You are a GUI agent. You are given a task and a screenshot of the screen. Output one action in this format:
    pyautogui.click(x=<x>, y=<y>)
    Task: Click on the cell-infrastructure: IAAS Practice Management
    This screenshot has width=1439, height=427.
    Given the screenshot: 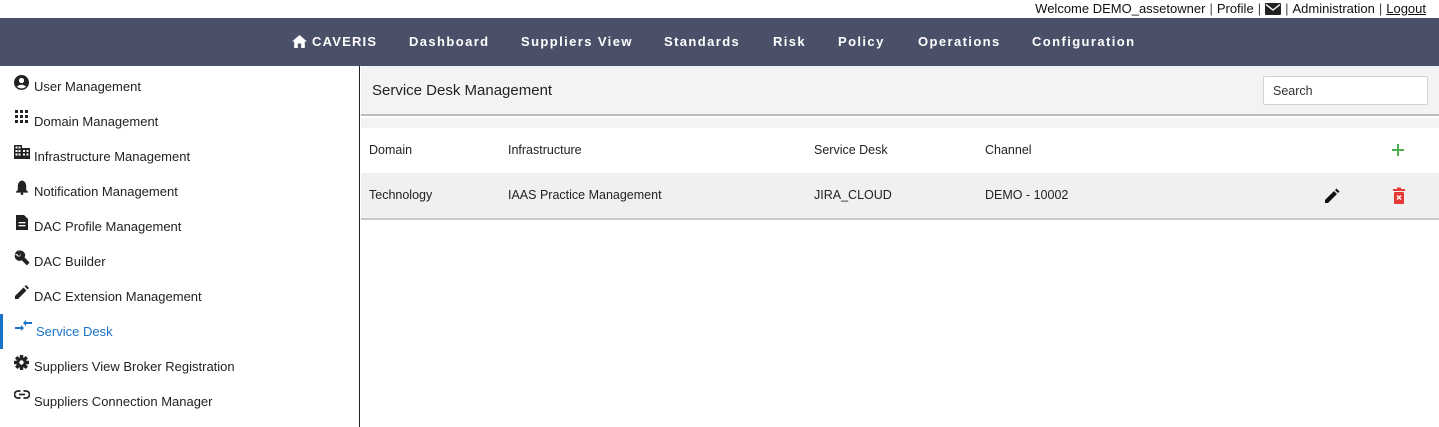 What is the action you would take?
    pyautogui.click(x=585, y=195)
    